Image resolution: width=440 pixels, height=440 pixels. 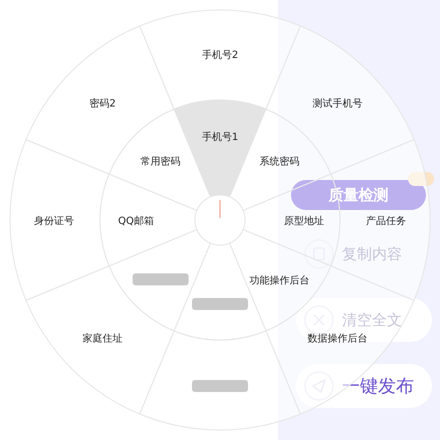 What do you see at coordinates (220, 220) in the screenshot?
I see `center-hub` at bounding box center [220, 220].